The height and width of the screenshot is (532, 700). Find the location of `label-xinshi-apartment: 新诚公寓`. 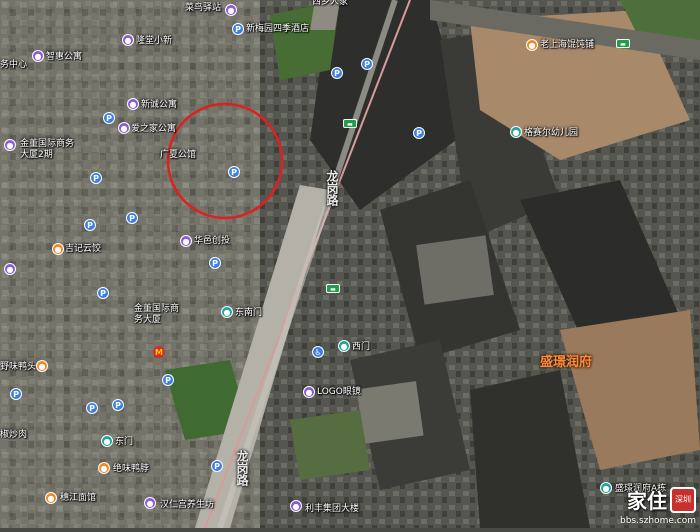

label-xinshi-apartment: 新诚公寓 is located at coordinates (159, 105).